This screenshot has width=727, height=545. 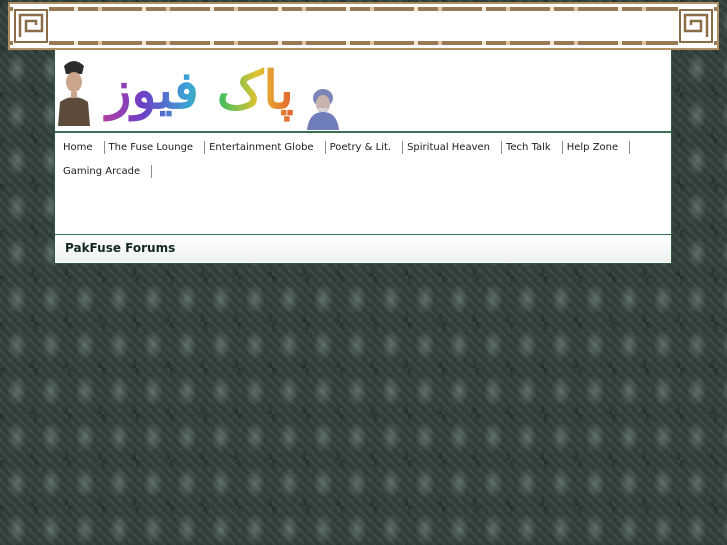 What do you see at coordinates (82, 148) in the screenshot?
I see `nav-item-home: Home` at bounding box center [82, 148].